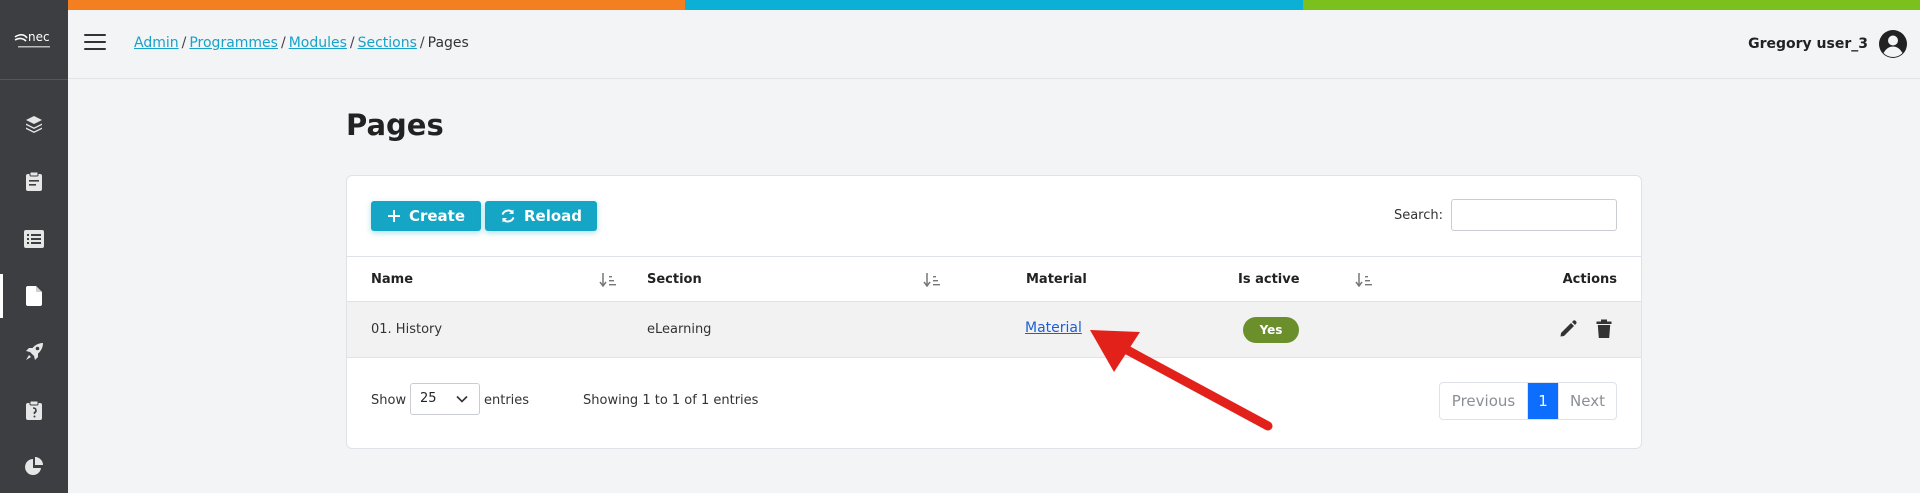  I want to click on sidebar-item-reports, so click(34, 467).